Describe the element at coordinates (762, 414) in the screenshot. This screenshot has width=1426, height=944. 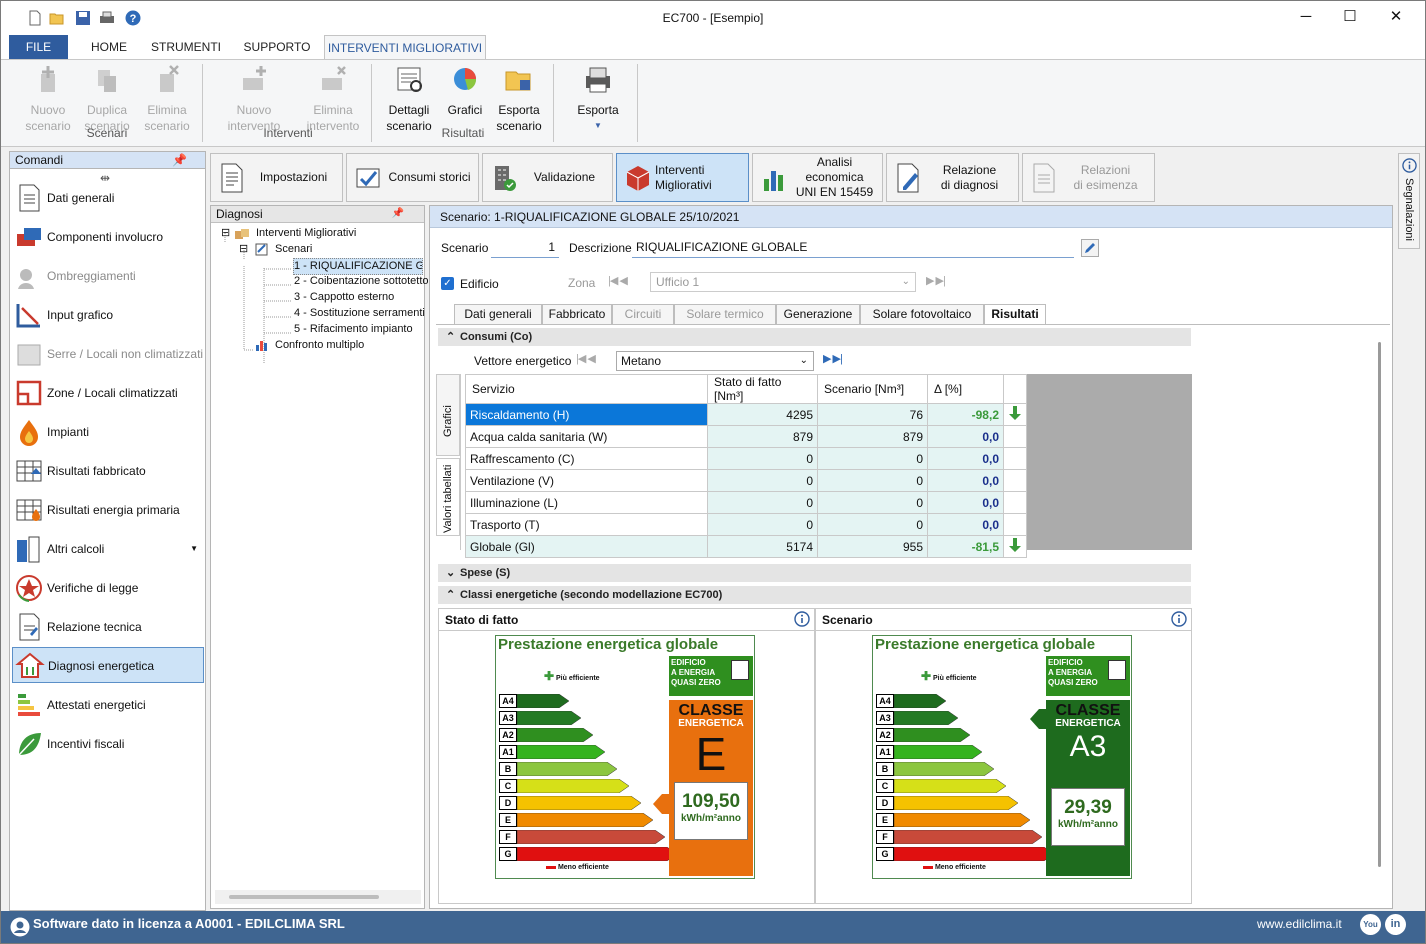
I see `cell-stato: 4295` at that location.